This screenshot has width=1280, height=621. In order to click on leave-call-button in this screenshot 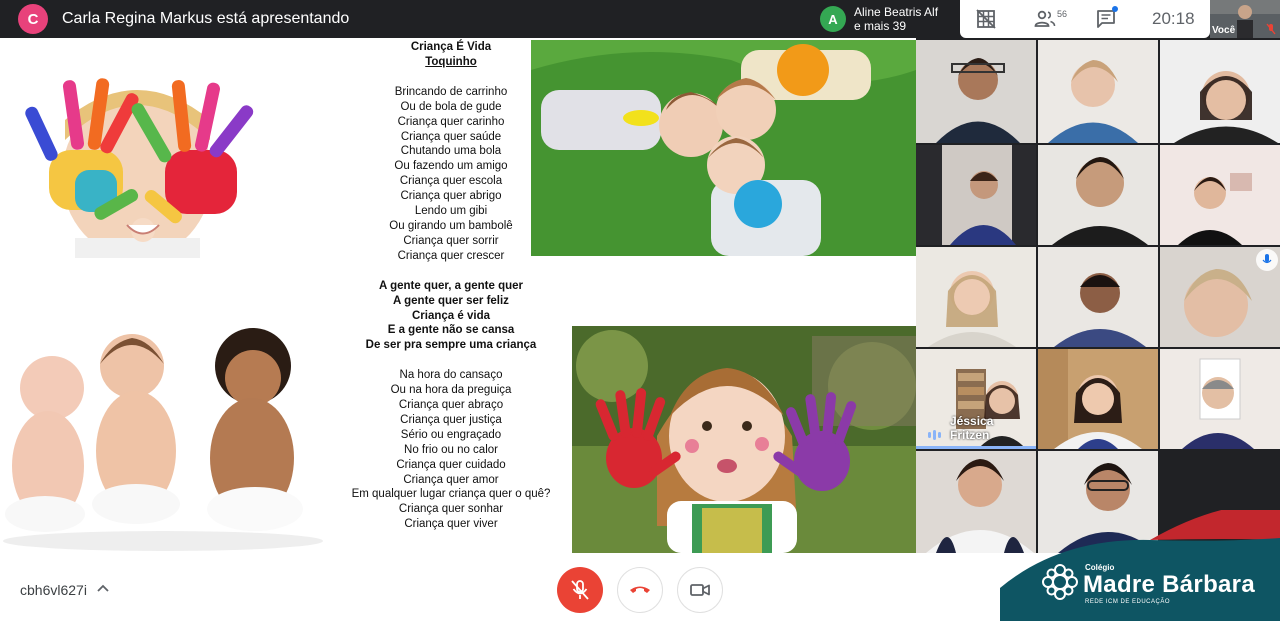, I will do `click(640, 590)`.